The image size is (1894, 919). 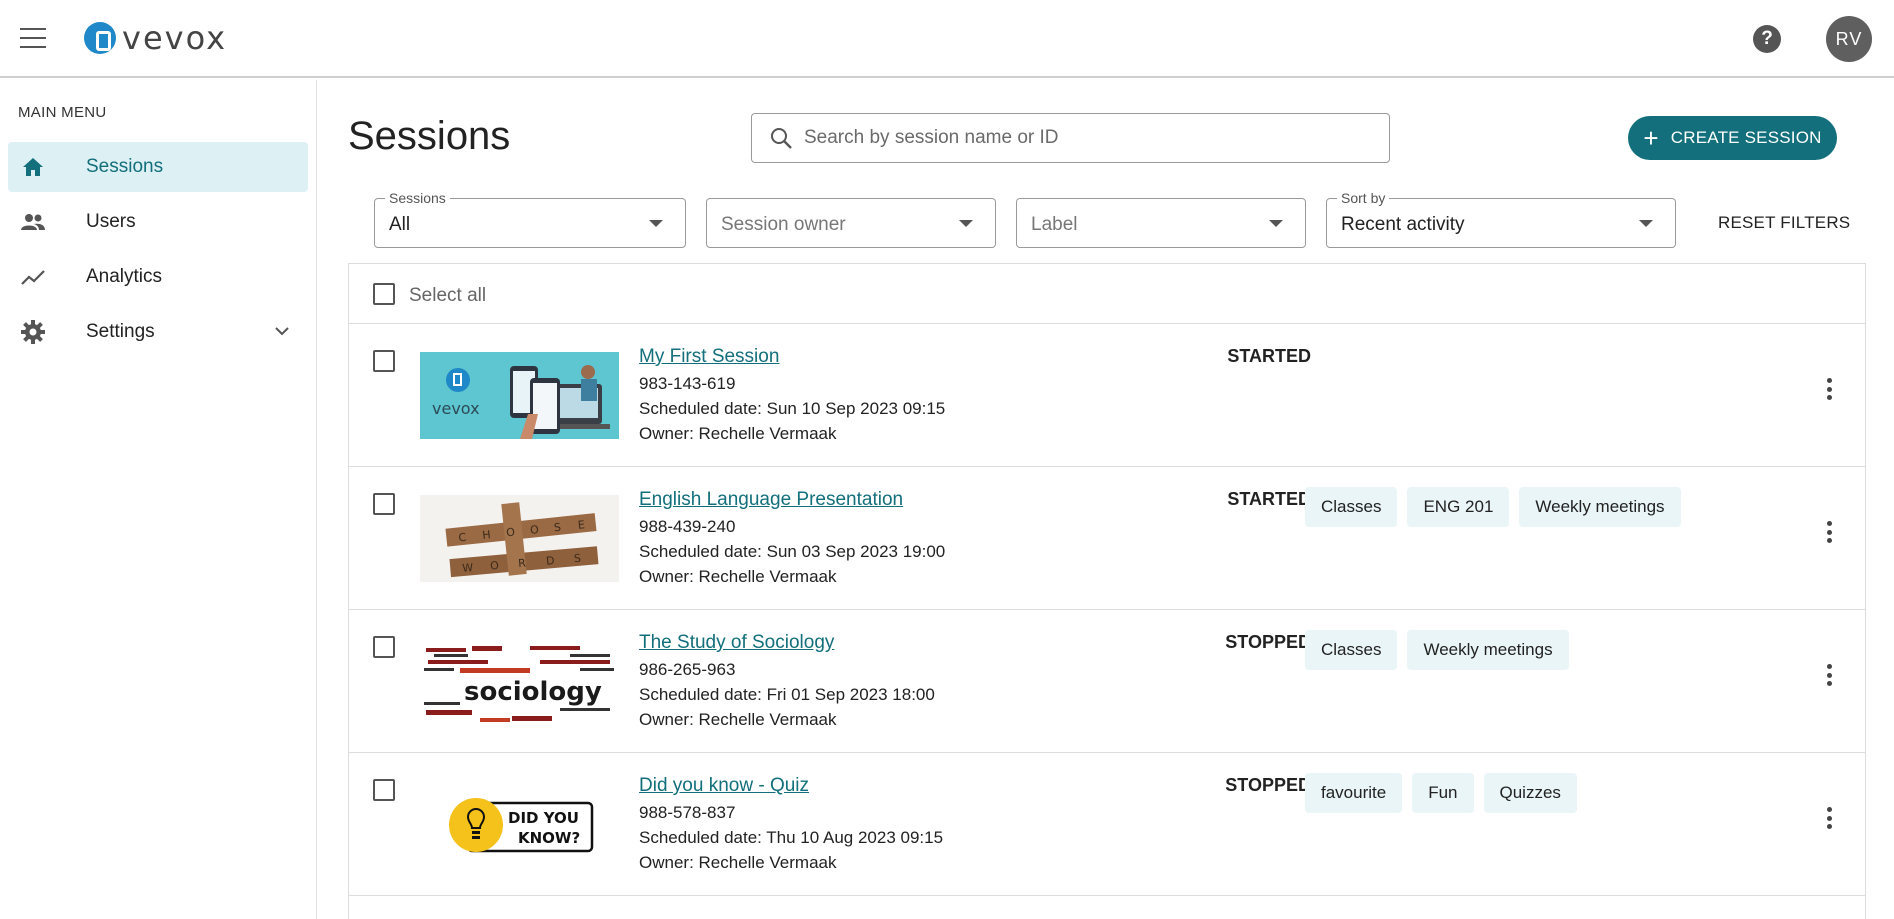 What do you see at coordinates (1107, 294) in the screenshot?
I see `select-all-row: Select all` at bounding box center [1107, 294].